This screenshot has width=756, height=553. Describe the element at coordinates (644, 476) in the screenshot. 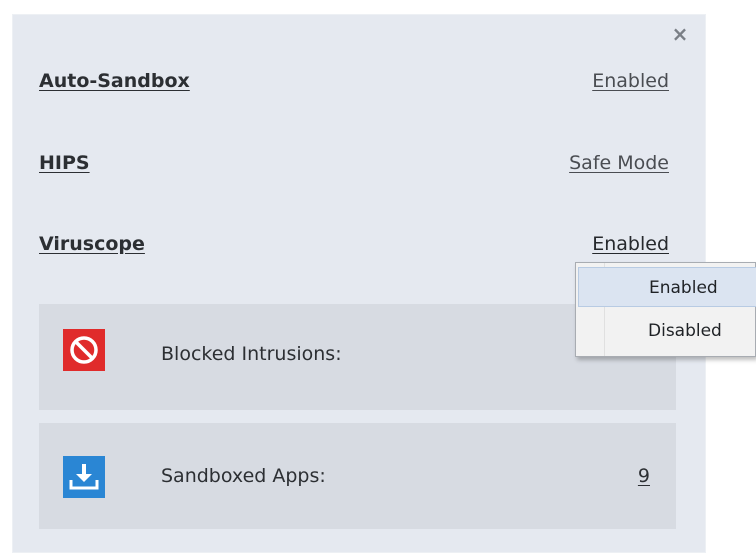

I see `sandboxed-apps-count: 9` at that location.